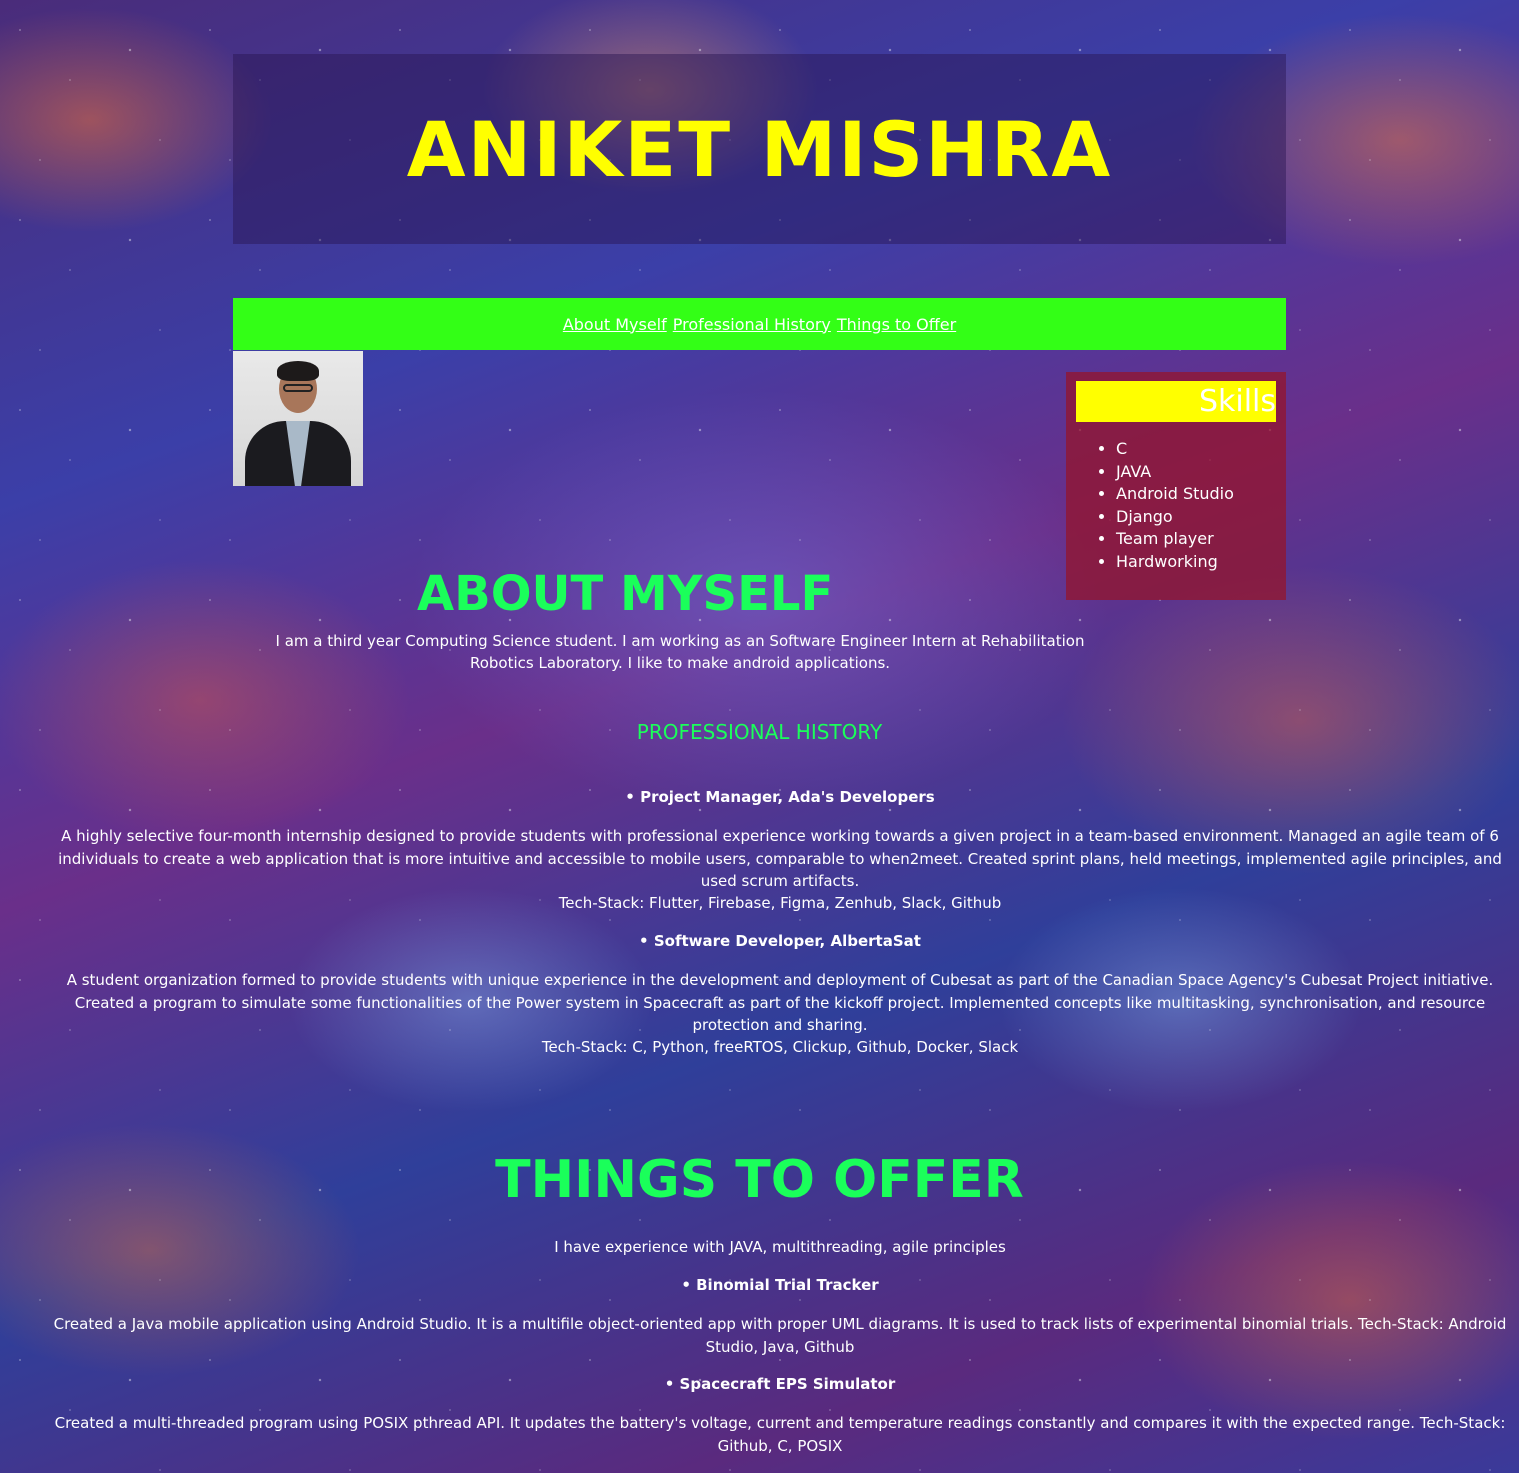  Describe the element at coordinates (780, 1285) in the screenshot. I see `project-title-binomial-trial-tracker: • Binomial Trial Tracker` at that location.